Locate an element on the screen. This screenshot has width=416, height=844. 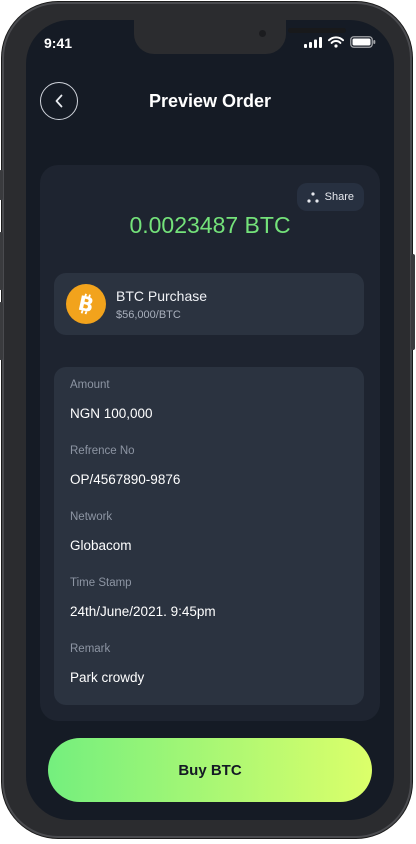
share-button: Share is located at coordinates (330, 197).